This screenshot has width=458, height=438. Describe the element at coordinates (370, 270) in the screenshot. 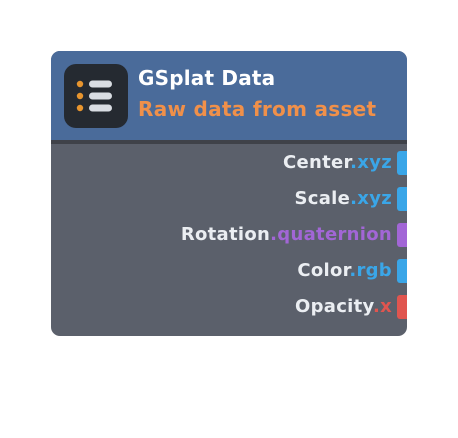

I see `port-type-suffix: .rgb` at that location.